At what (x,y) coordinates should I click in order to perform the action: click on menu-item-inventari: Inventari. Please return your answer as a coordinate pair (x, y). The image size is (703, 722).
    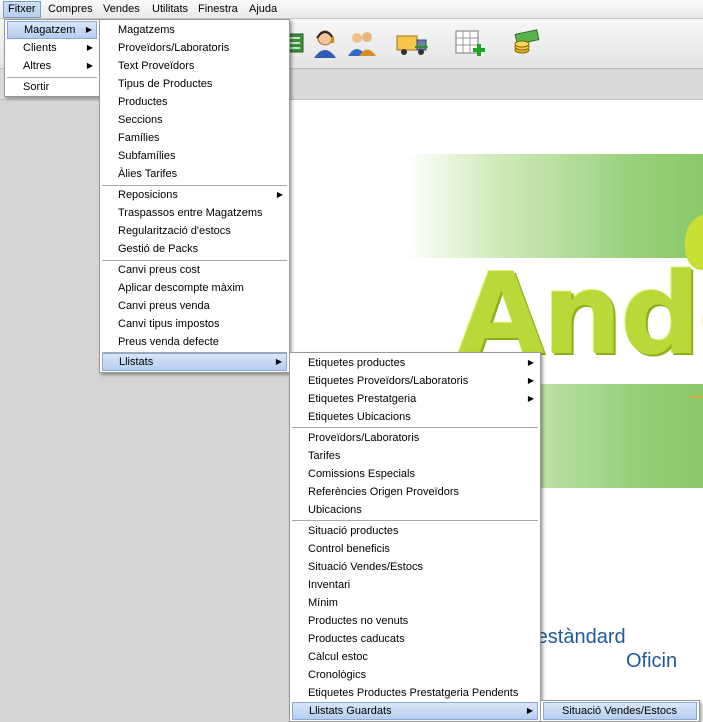
    Looking at the image, I should click on (415, 585).